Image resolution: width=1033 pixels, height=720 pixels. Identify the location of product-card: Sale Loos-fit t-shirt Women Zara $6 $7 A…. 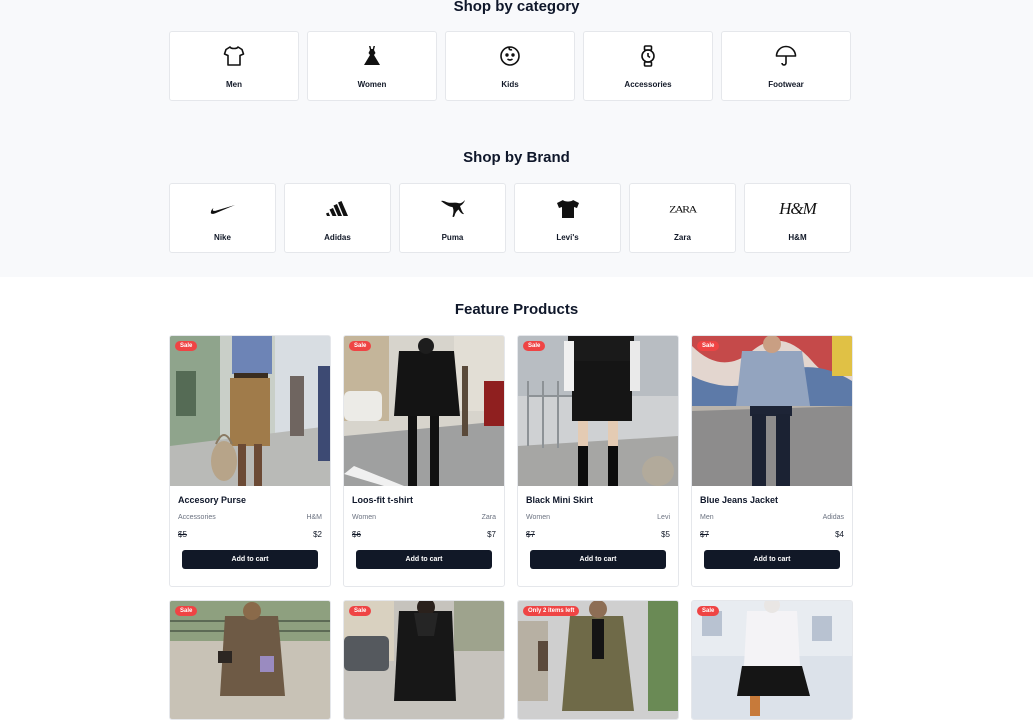
(424, 461).